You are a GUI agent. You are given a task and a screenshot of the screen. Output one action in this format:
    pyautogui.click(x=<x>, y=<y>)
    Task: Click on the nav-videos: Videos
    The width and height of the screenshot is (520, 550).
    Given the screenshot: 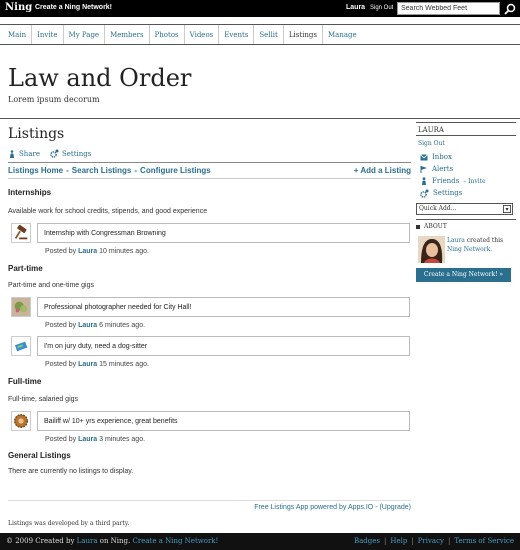 What is the action you would take?
    pyautogui.click(x=202, y=34)
    